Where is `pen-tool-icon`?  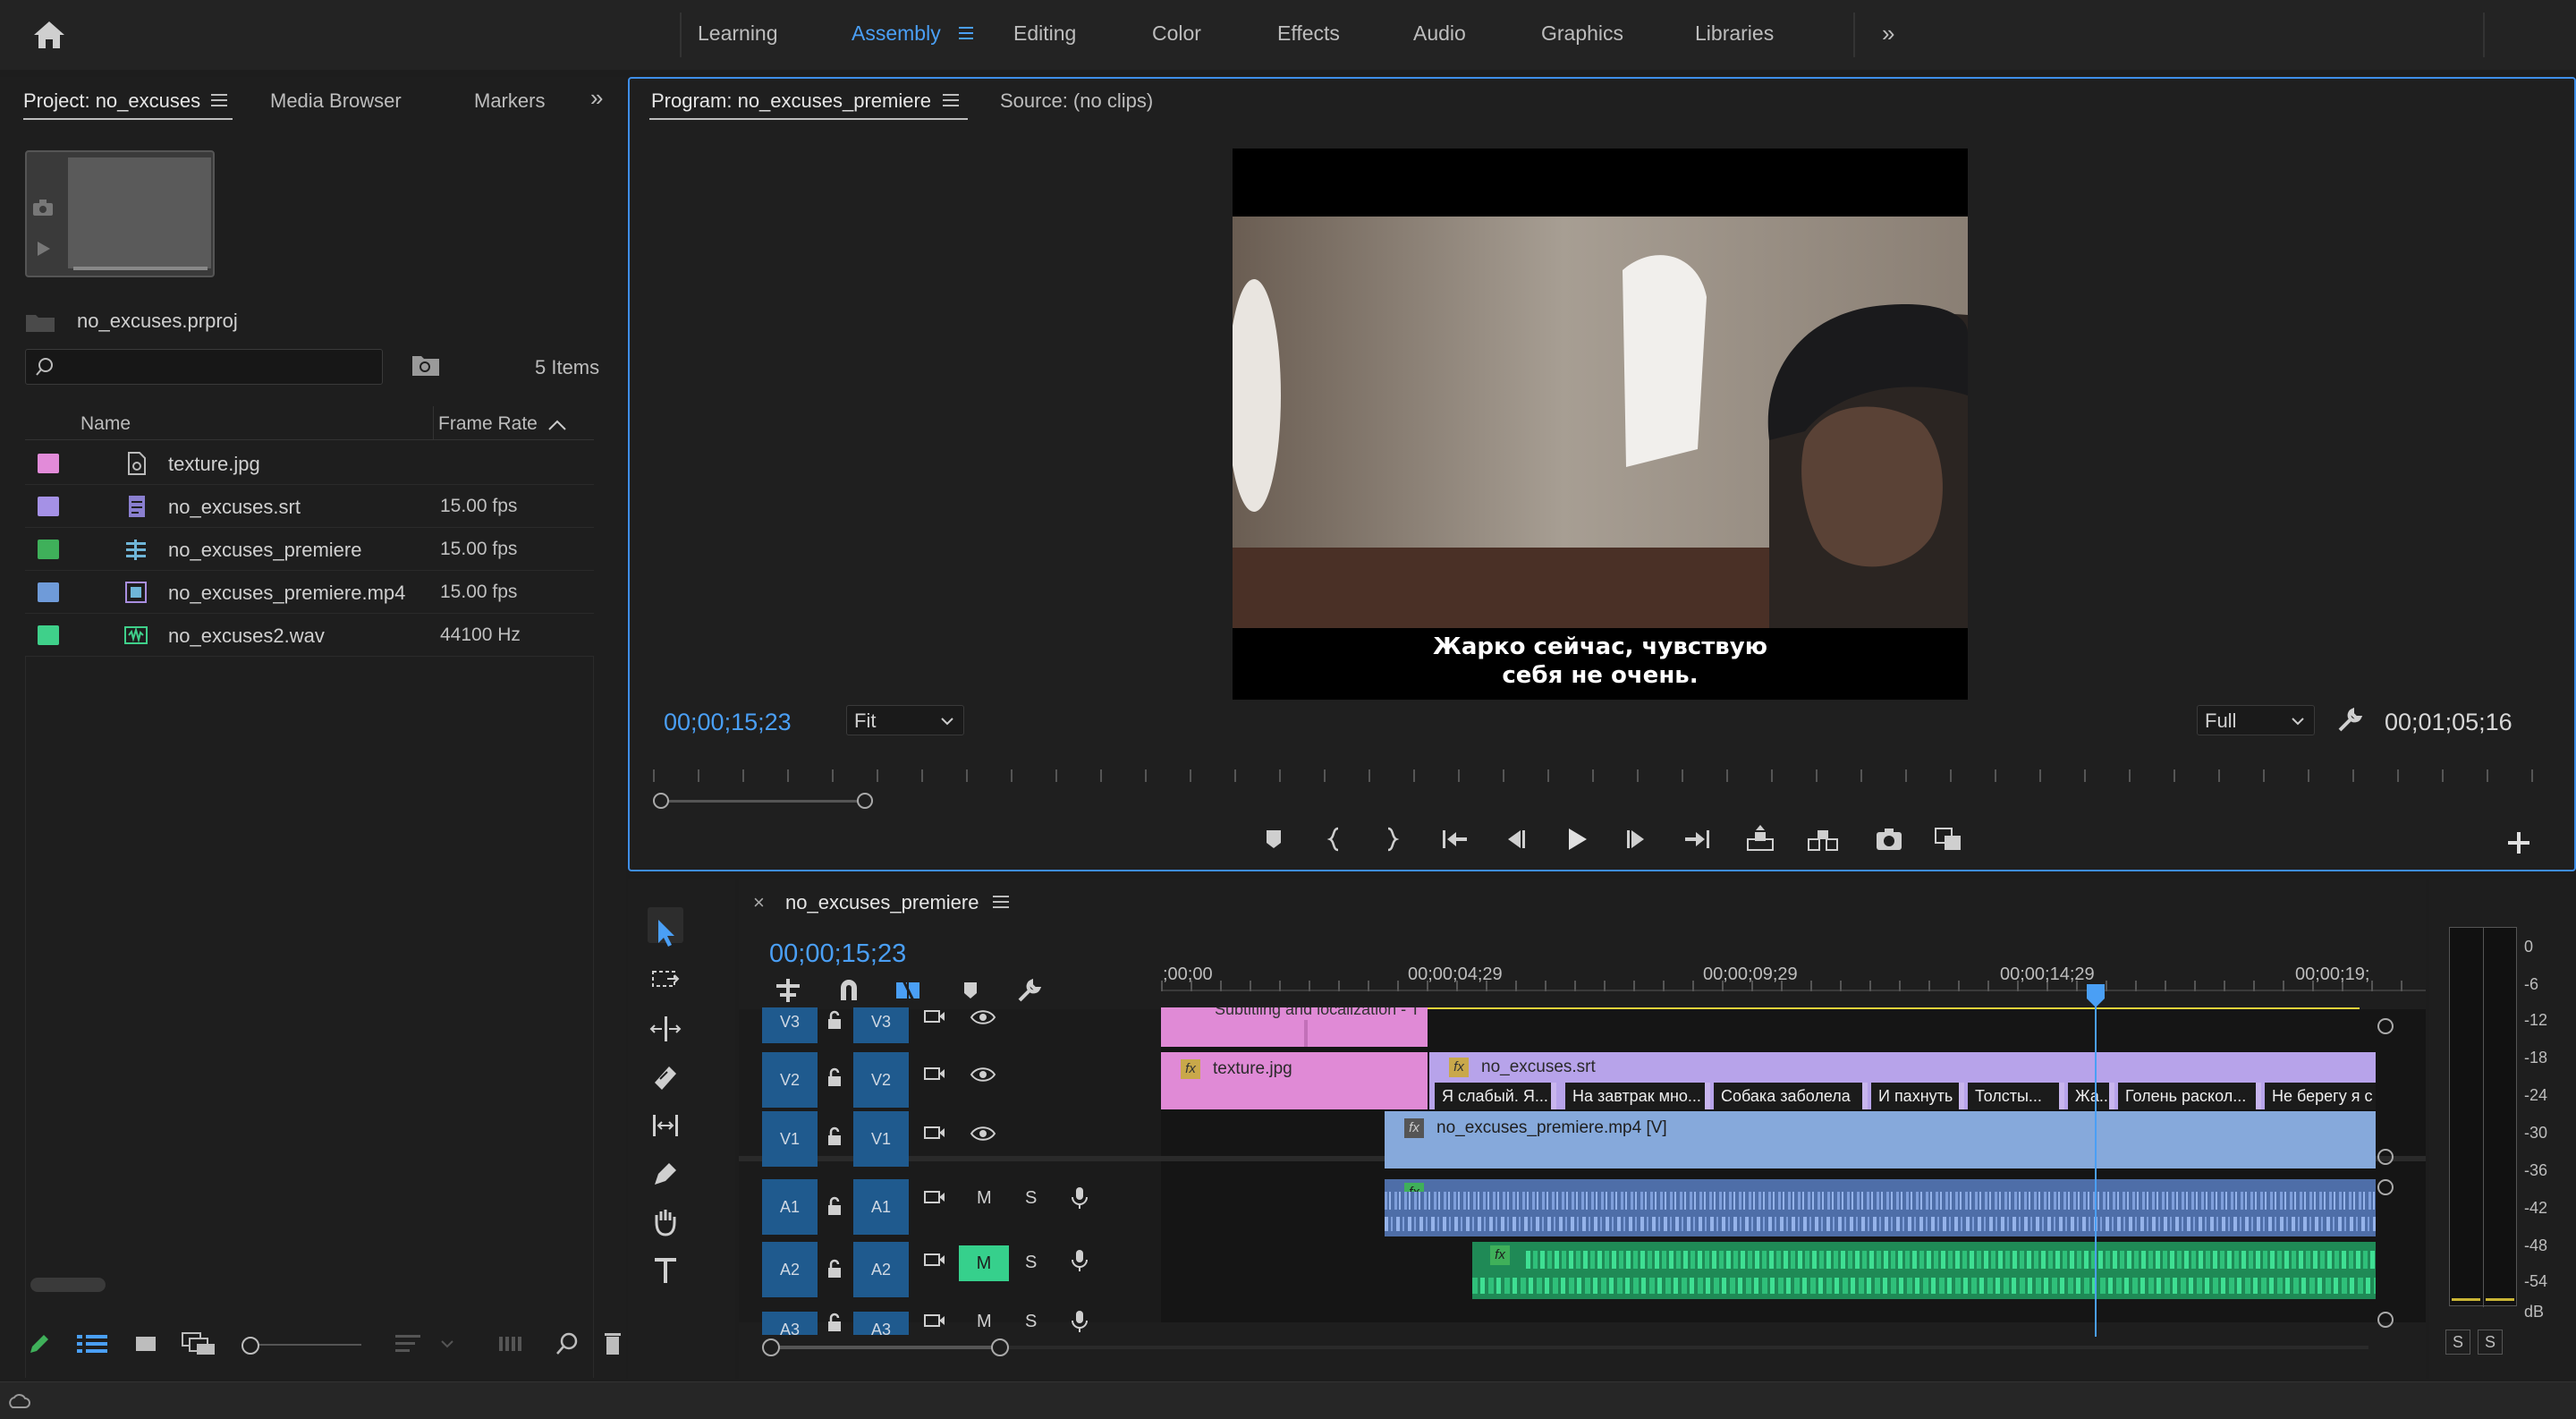 pen-tool-icon is located at coordinates (665, 1174).